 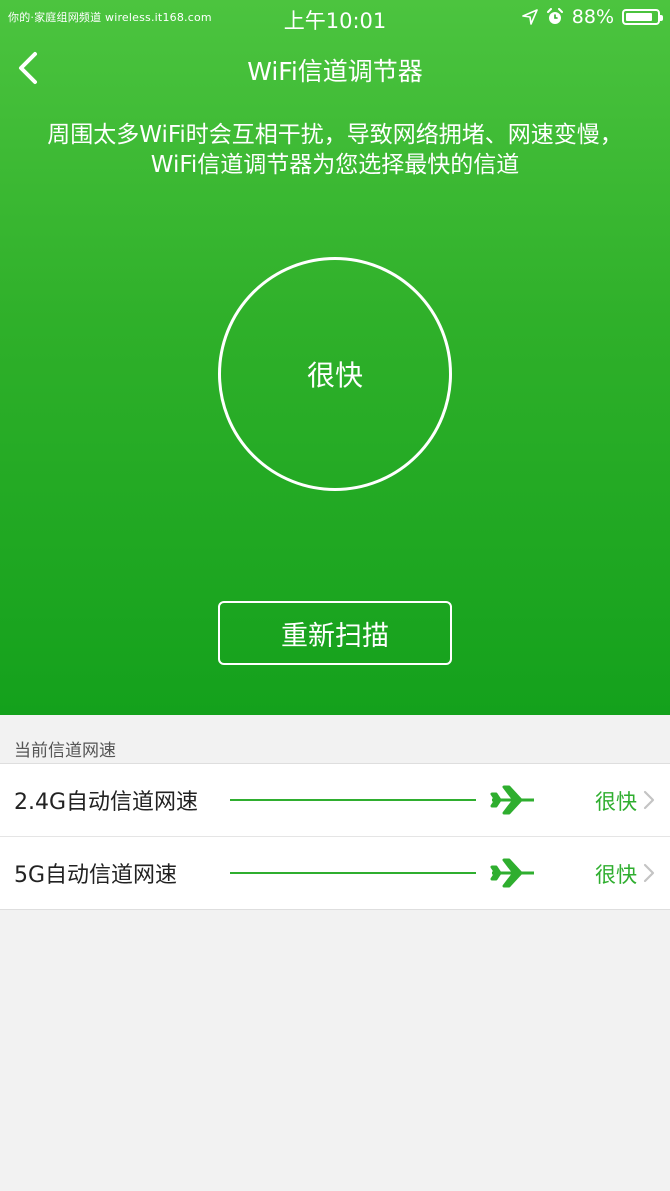 I want to click on channel-speed-list: 2.4G自动信道网速 很快 5G自动信道网速 很快, so click(x=335, y=836).